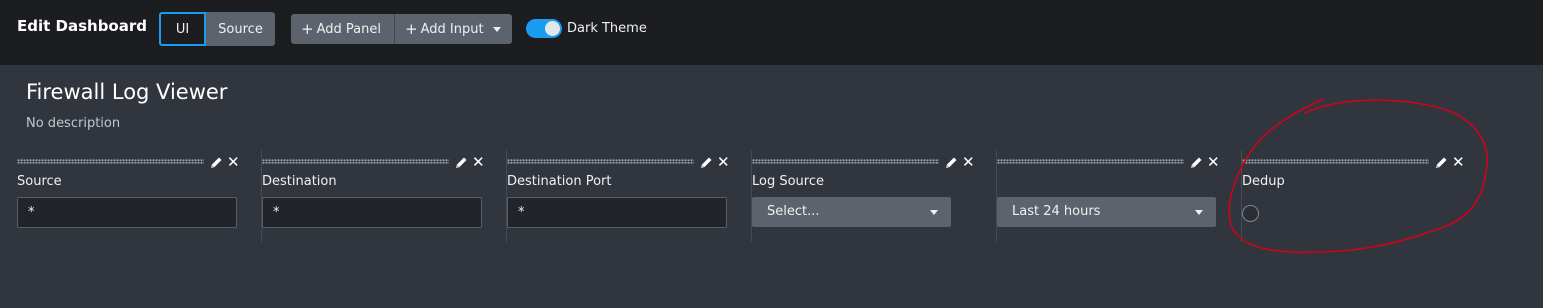 This screenshot has height=308, width=1543. I want to click on dedup-radio, so click(1250, 213).